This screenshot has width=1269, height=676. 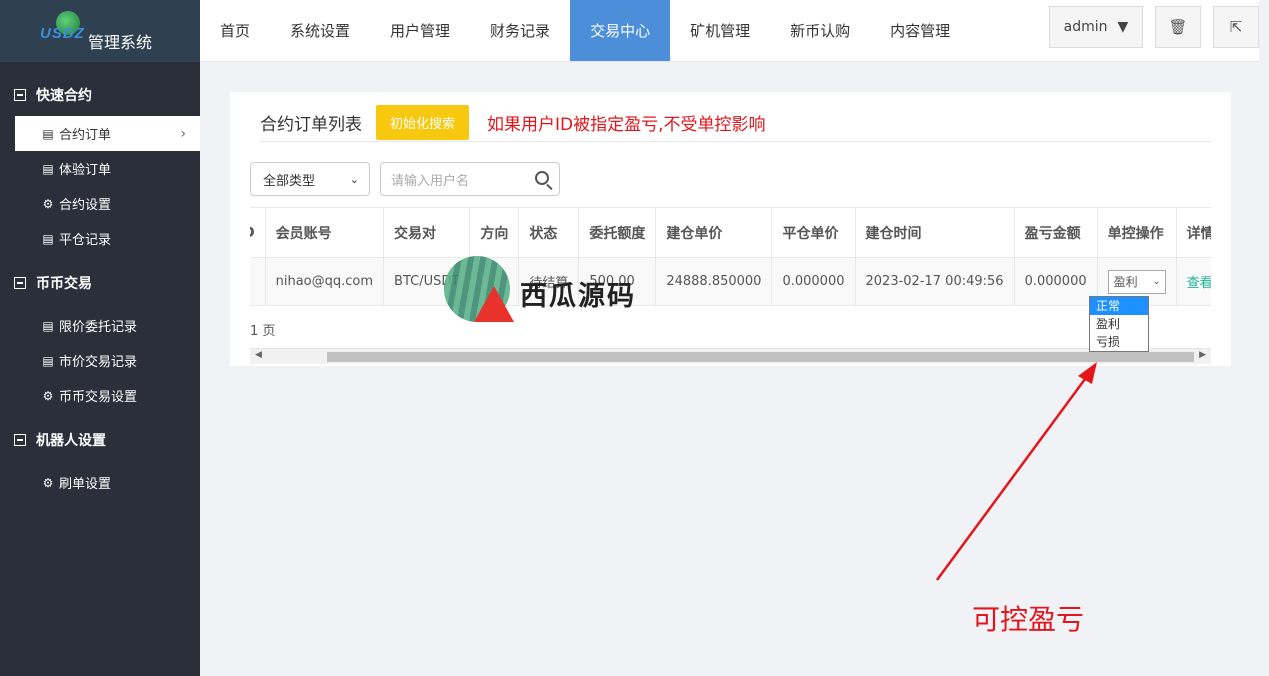 I want to click on horizontal-scrollbar: ◀ ▶, so click(x=730, y=356).